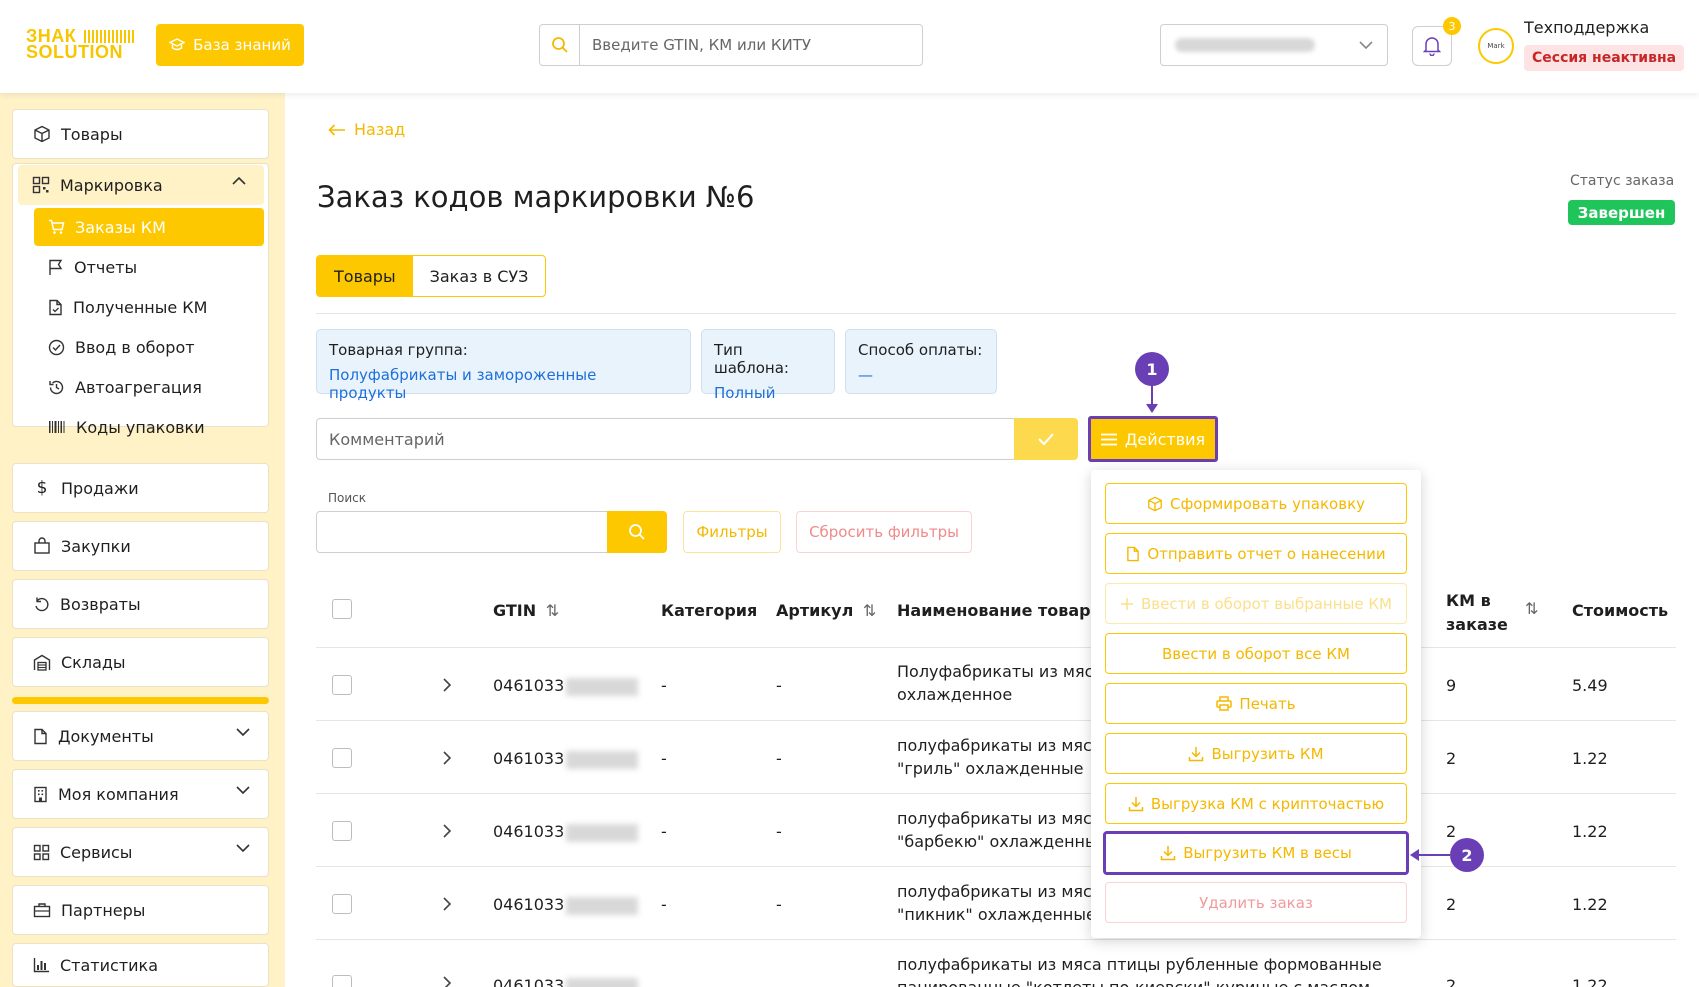  I want to click on tab-suz-order: Заказ в СУЗ, so click(479, 276).